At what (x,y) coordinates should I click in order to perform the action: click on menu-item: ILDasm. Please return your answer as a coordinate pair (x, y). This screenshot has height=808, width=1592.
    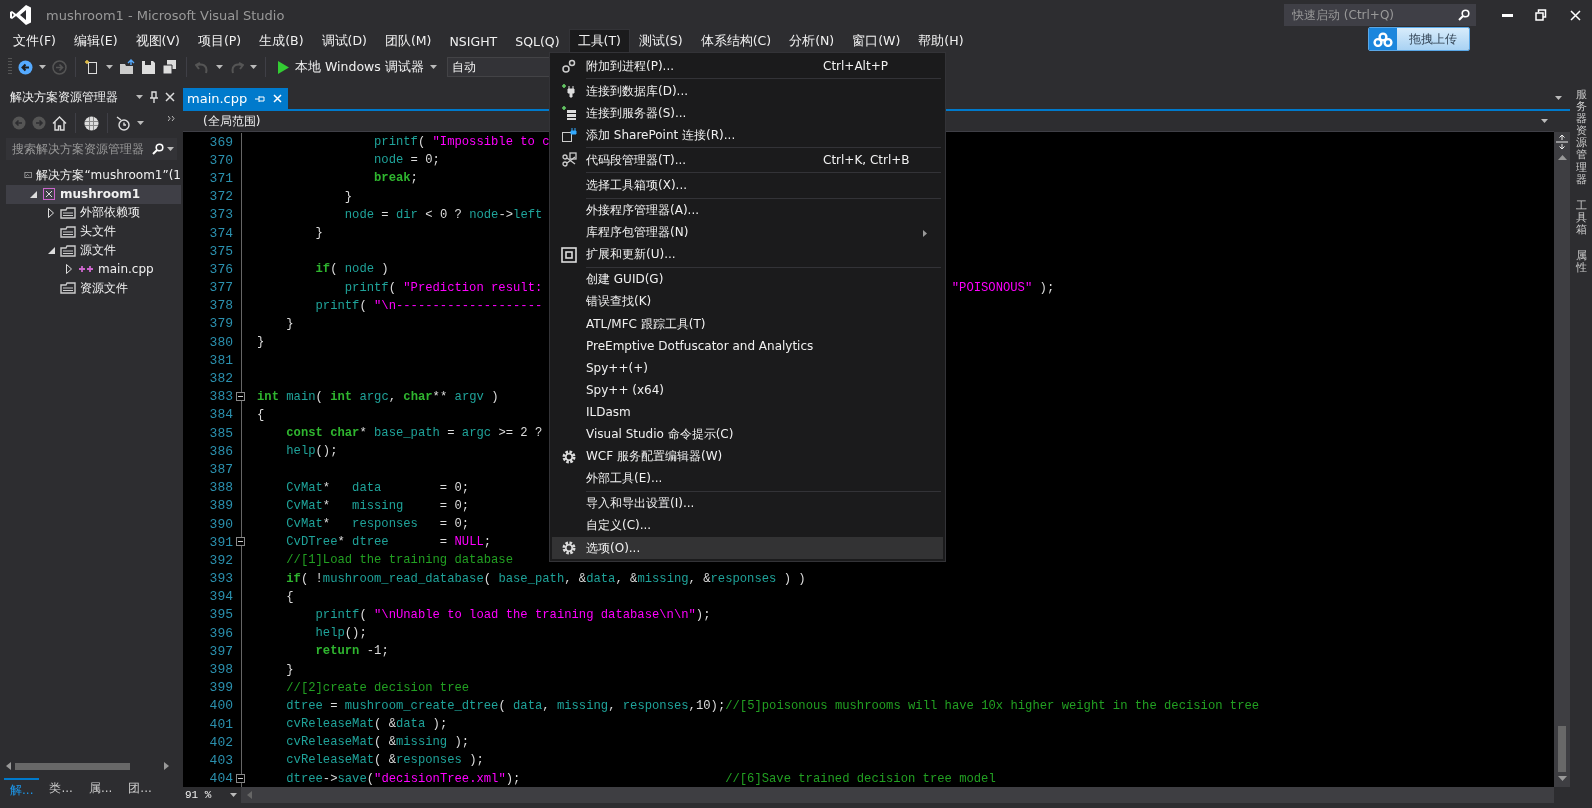
    Looking at the image, I should click on (747, 412).